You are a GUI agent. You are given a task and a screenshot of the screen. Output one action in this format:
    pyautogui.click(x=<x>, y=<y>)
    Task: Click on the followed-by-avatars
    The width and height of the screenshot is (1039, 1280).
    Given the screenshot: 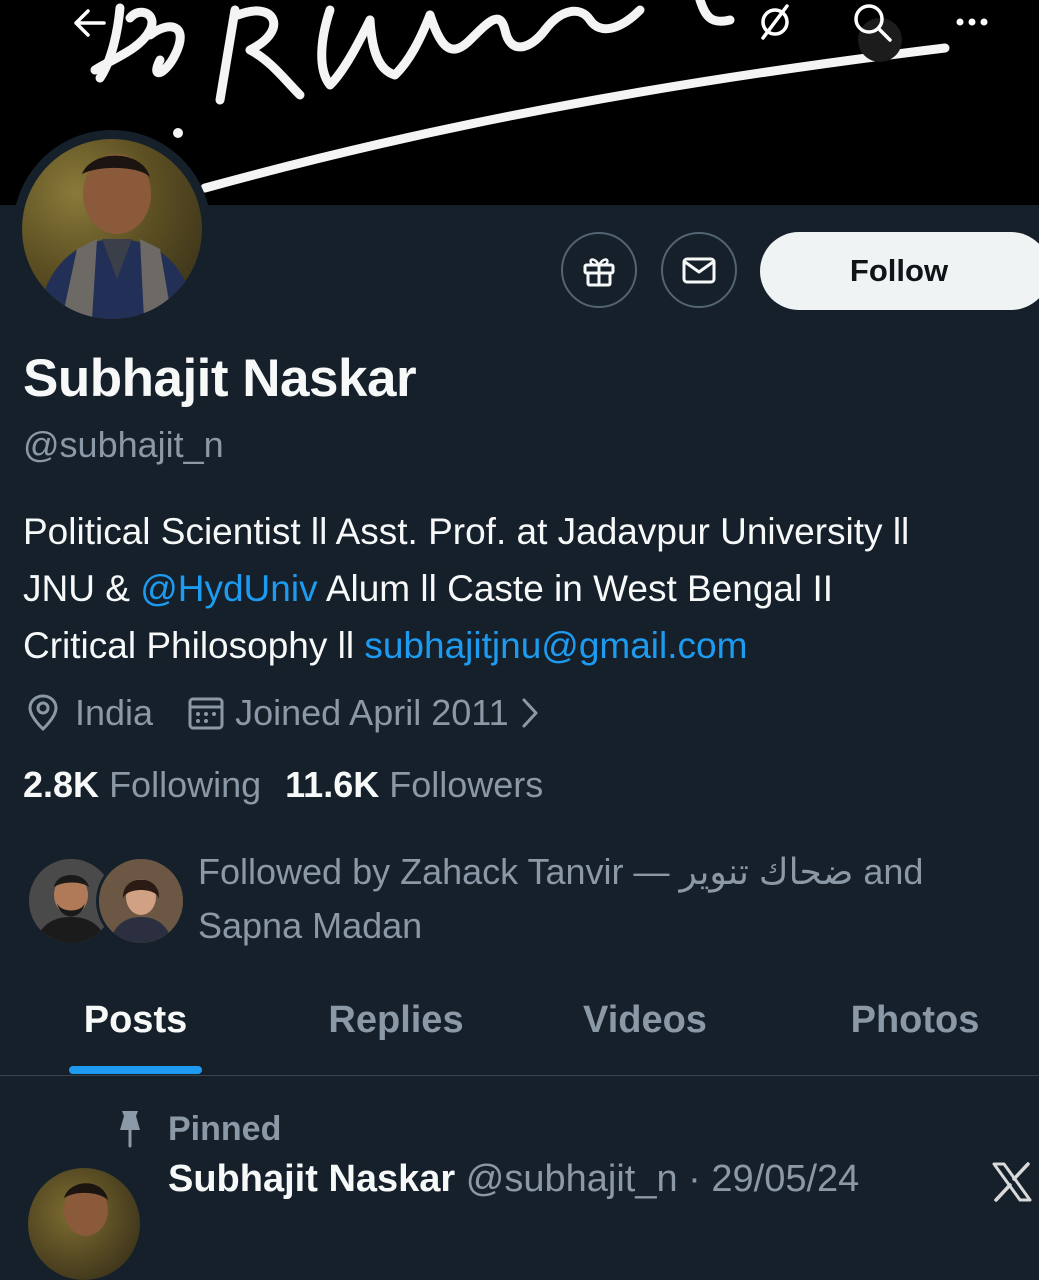 What is the action you would take?
    pyautogui.click(x=106, y=901)
    